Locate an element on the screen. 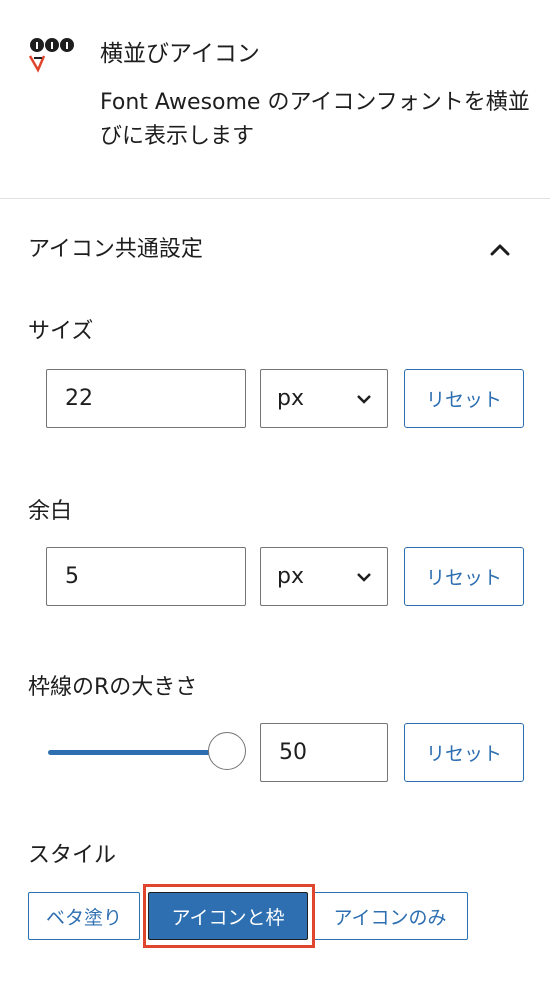 This screenshot has width=550, height=1004. divider is located at coordinates (275, 198).